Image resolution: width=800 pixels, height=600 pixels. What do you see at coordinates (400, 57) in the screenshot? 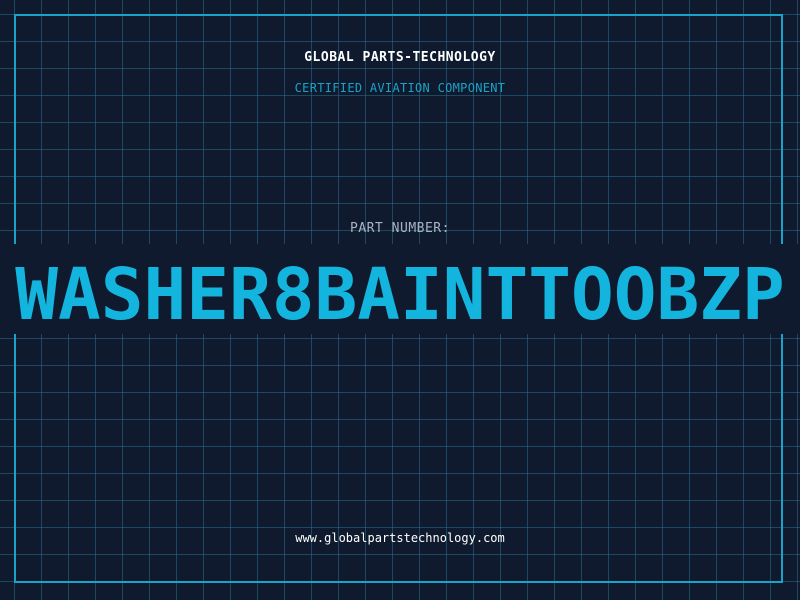
I see `company-name: GLOBAL PARTS-TECHNOLOGY` at bounding box center [400, 57].